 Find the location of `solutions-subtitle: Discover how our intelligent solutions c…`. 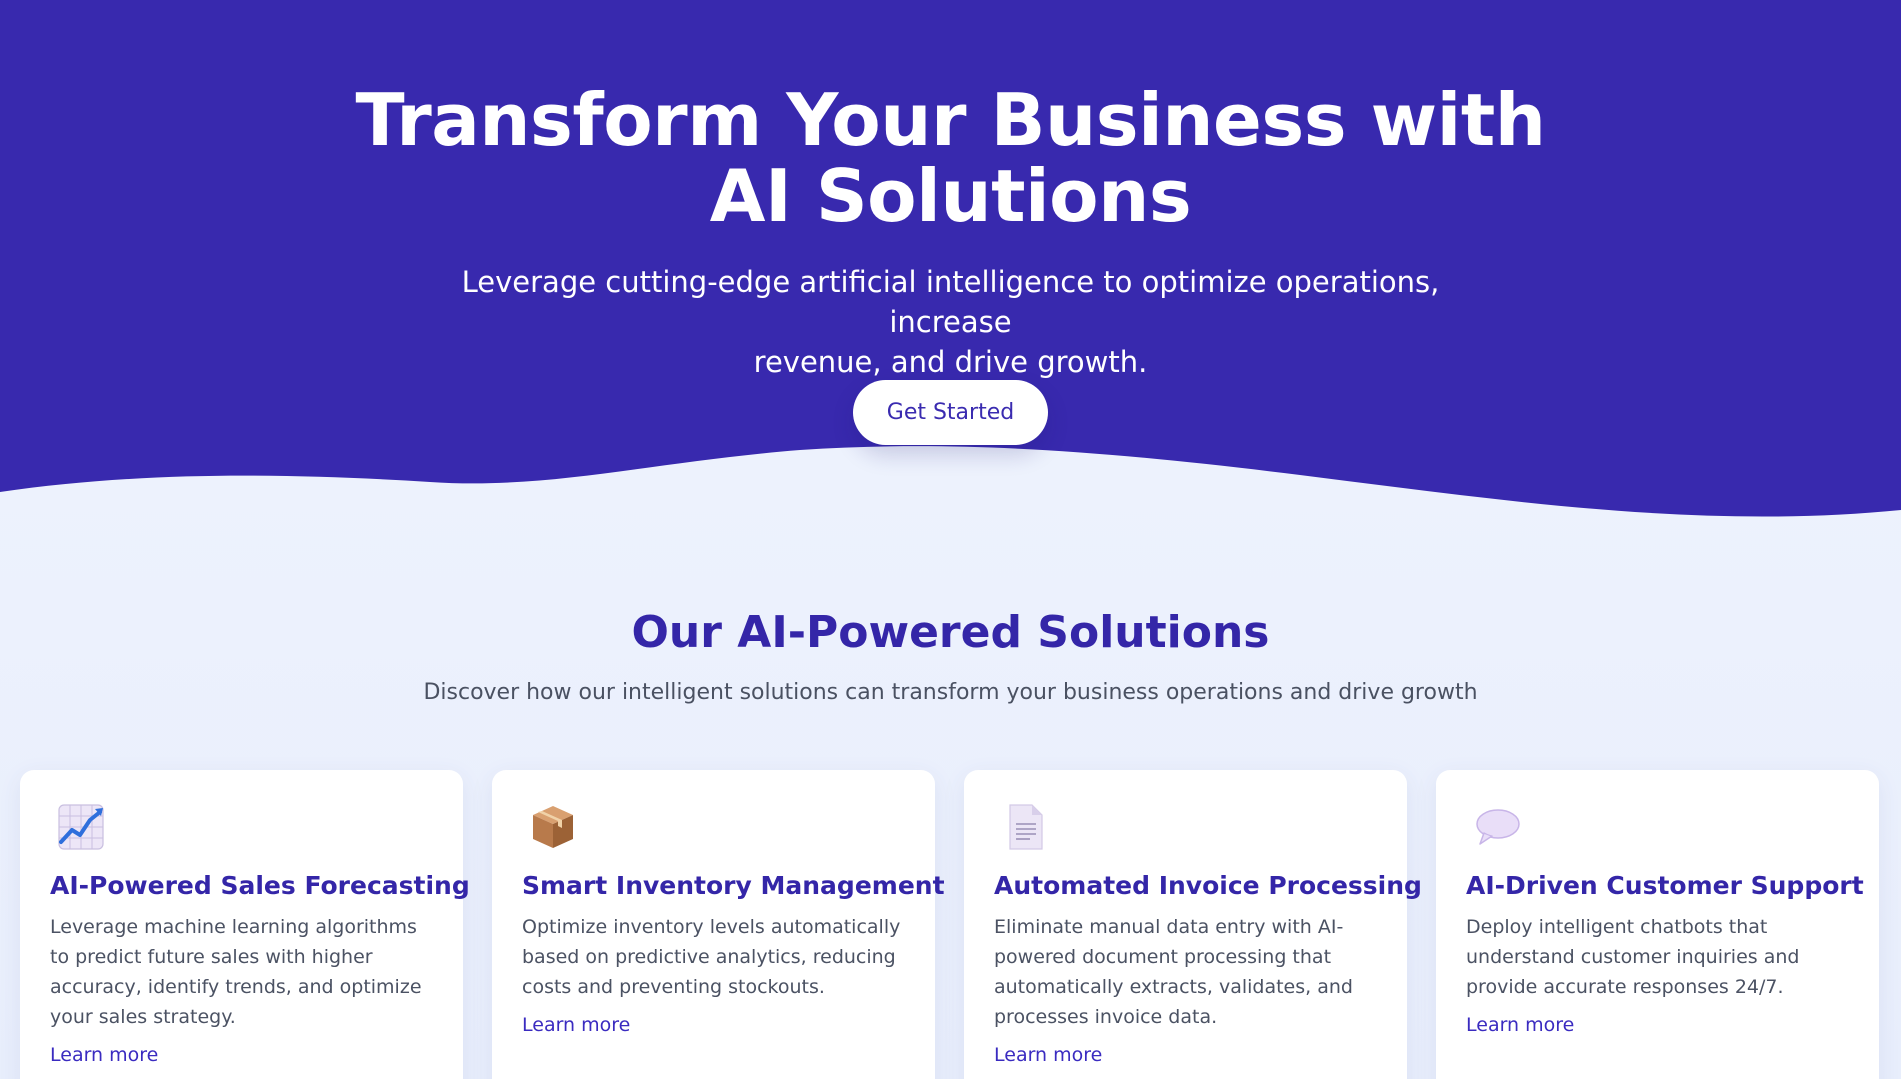

solutions-subtitle: Discover how our intelligent solutions c… is located at coordinates (950, 692).